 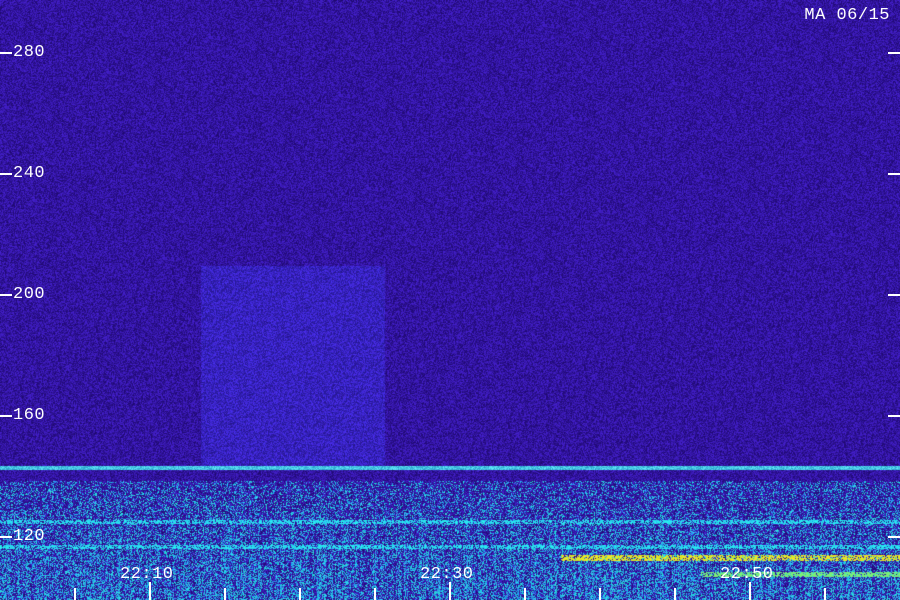 What do you see at coordinates (29, 415) in the screenshot?
I see `y-axis-label-160: 160` at bounding box center [29, 415].